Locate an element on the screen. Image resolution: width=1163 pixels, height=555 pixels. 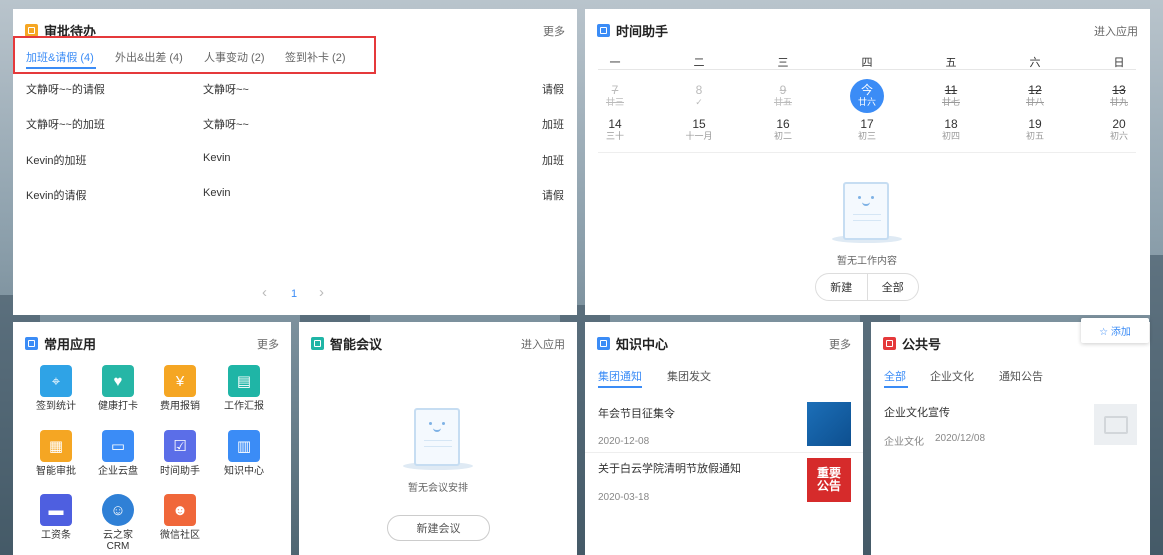
post-category: 企业文化 is located at coordinates (904, 442).